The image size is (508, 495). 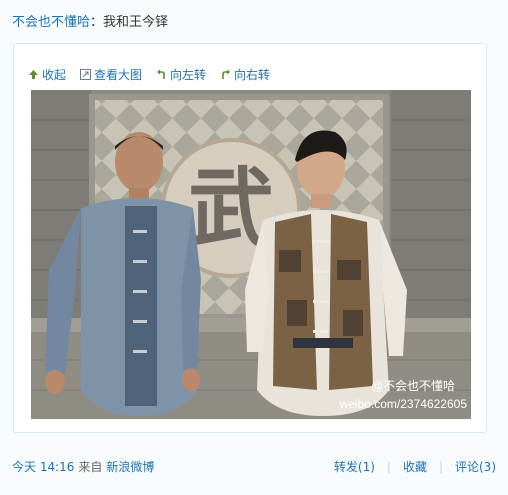 What do you see at coordinates (97, 22) in the screenshot?
I see `author-colon: ：` at bounding box center [97, 22].